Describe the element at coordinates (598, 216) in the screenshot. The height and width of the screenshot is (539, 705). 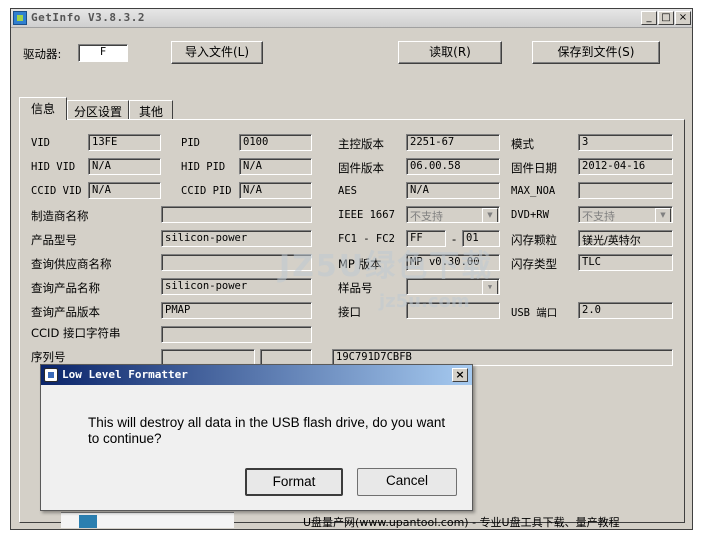
I see `dvd-rw-value: 不支持` at that location.